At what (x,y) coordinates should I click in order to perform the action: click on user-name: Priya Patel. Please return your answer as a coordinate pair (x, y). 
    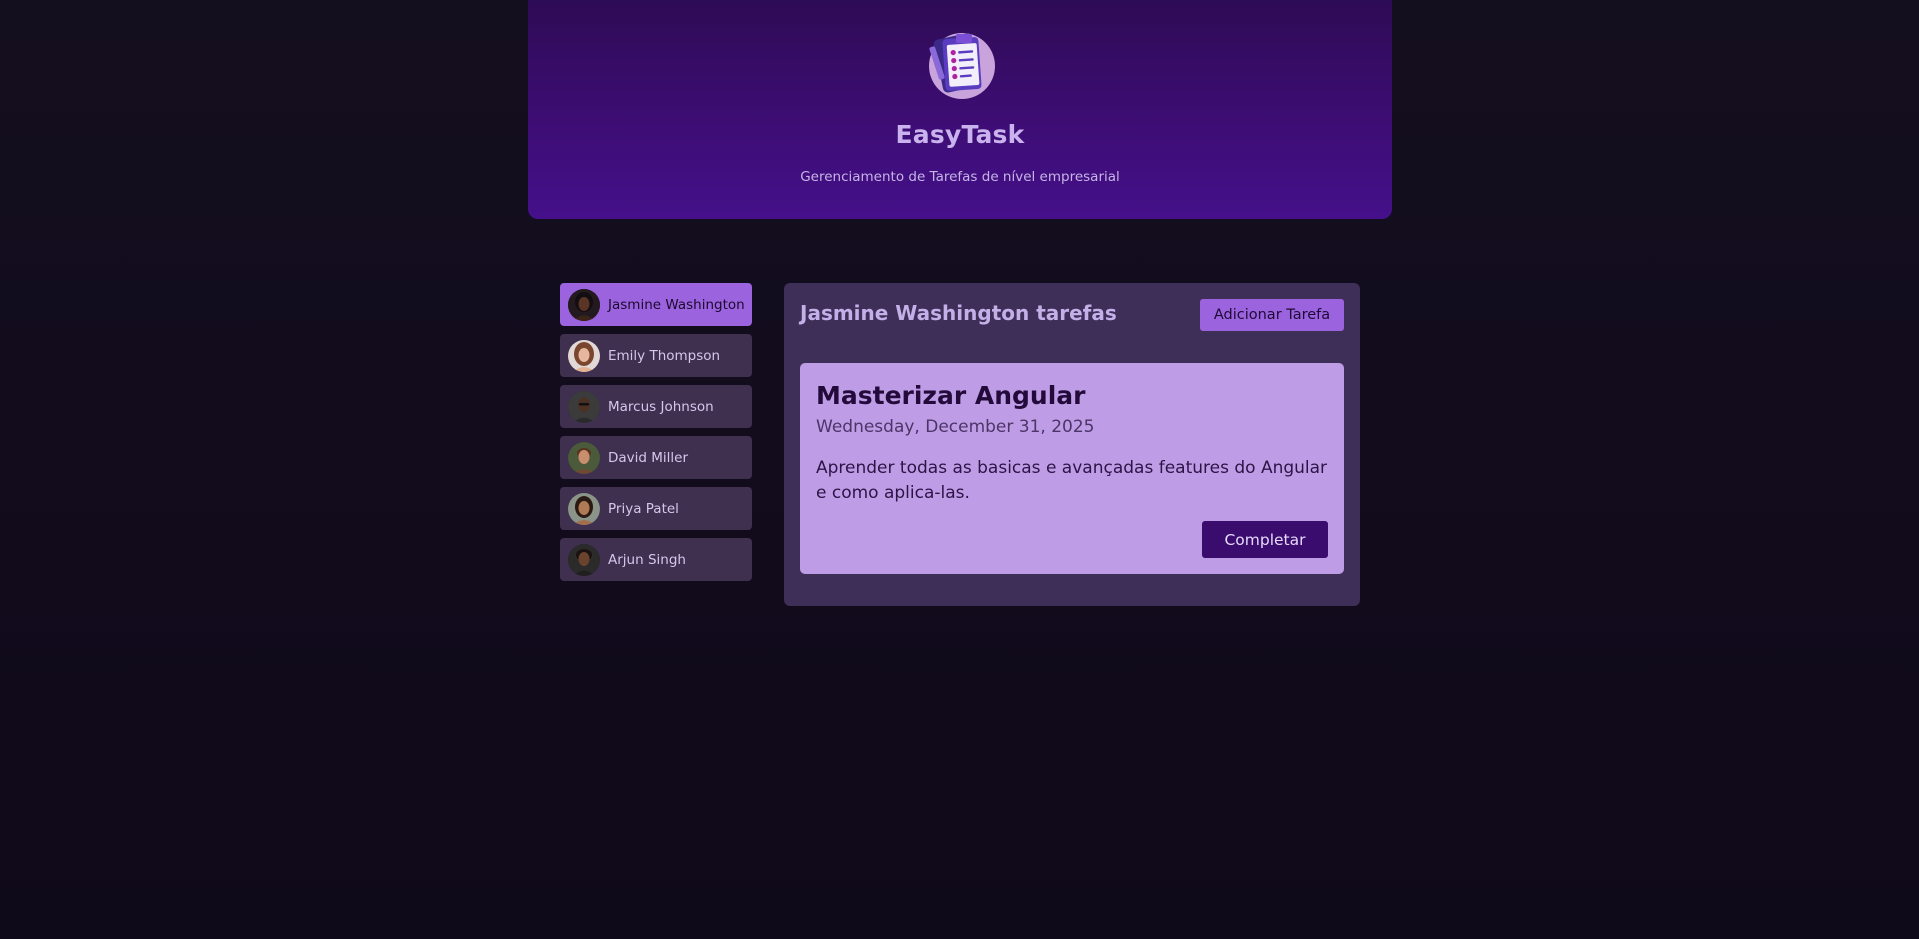
    Looking at the image, I should click on (643, 508).